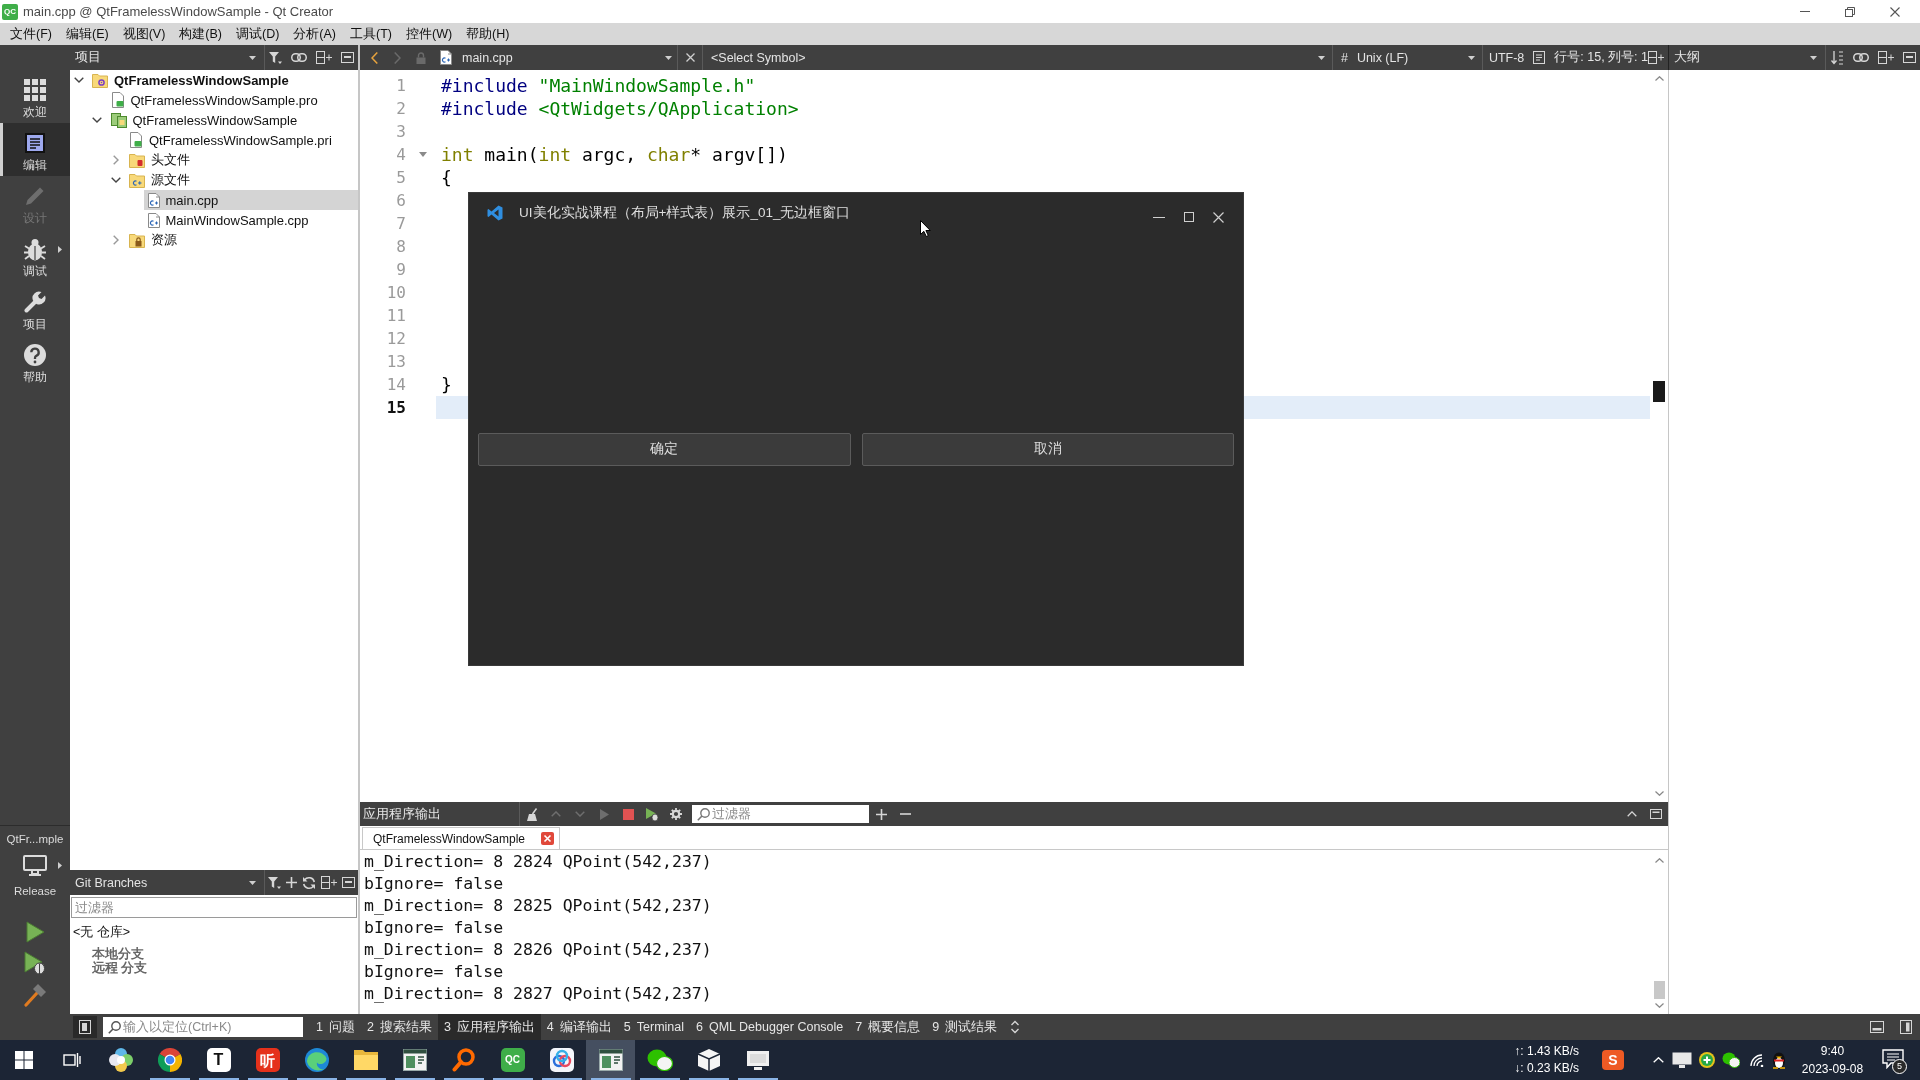 The width and height of the screenshot is (1920, 1080). I want to click on menu-item: 文件(F), so click(31, 34).